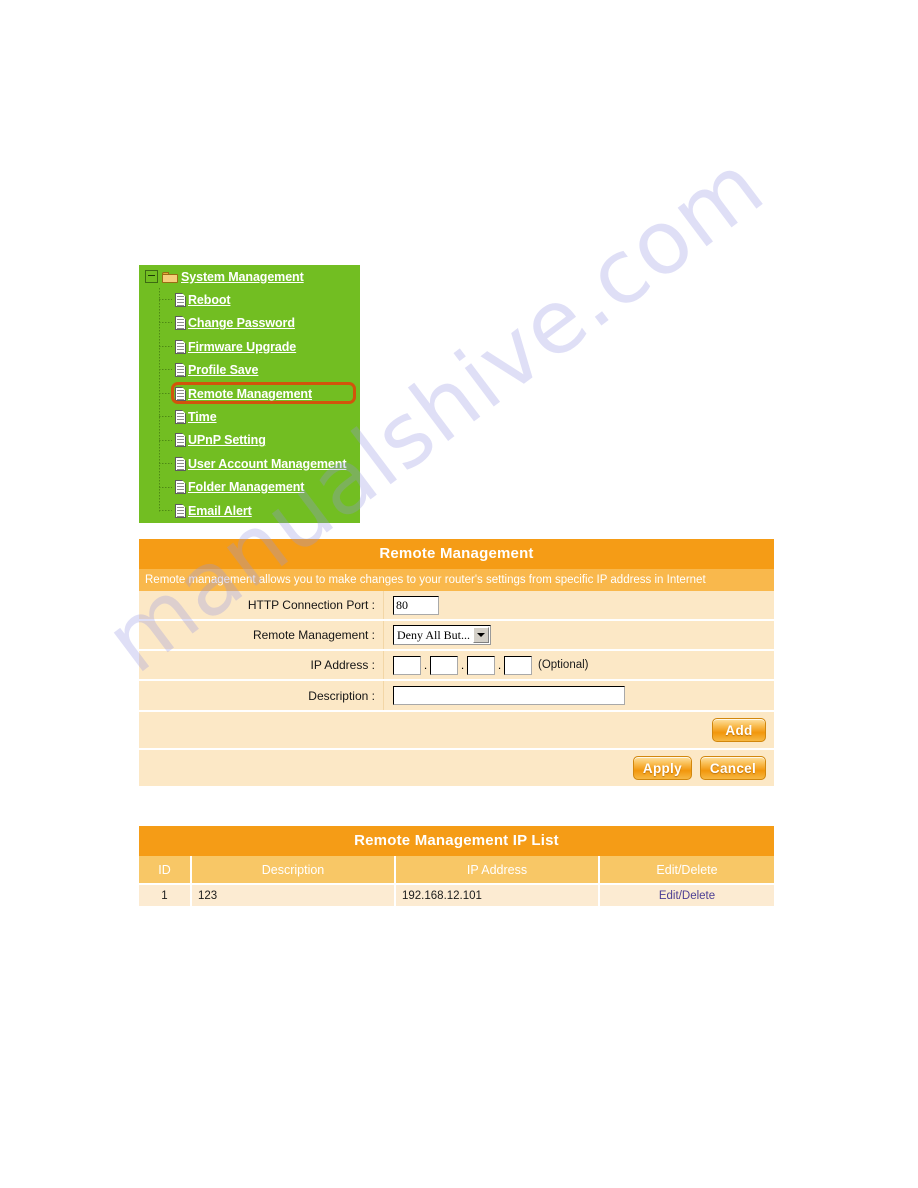 The height and width of the screenshot is (1188, 918). What do you see at coordinates (481, 635) in the screenshot?
I see `chevron-down-icon` at bounding box center [481, 635].